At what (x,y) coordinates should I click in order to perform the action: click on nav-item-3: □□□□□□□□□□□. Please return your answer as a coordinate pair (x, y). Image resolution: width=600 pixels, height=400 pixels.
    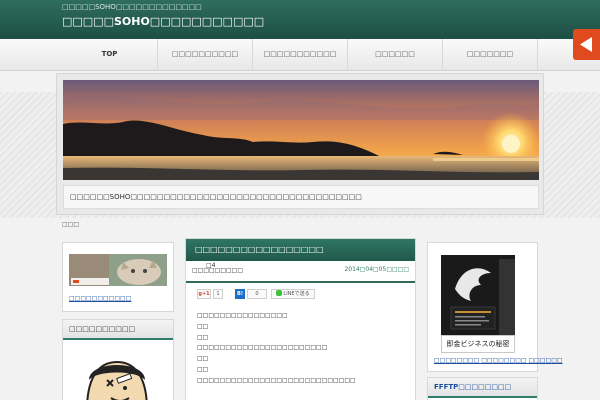
    Looking at the image, I should click on (300, 55).